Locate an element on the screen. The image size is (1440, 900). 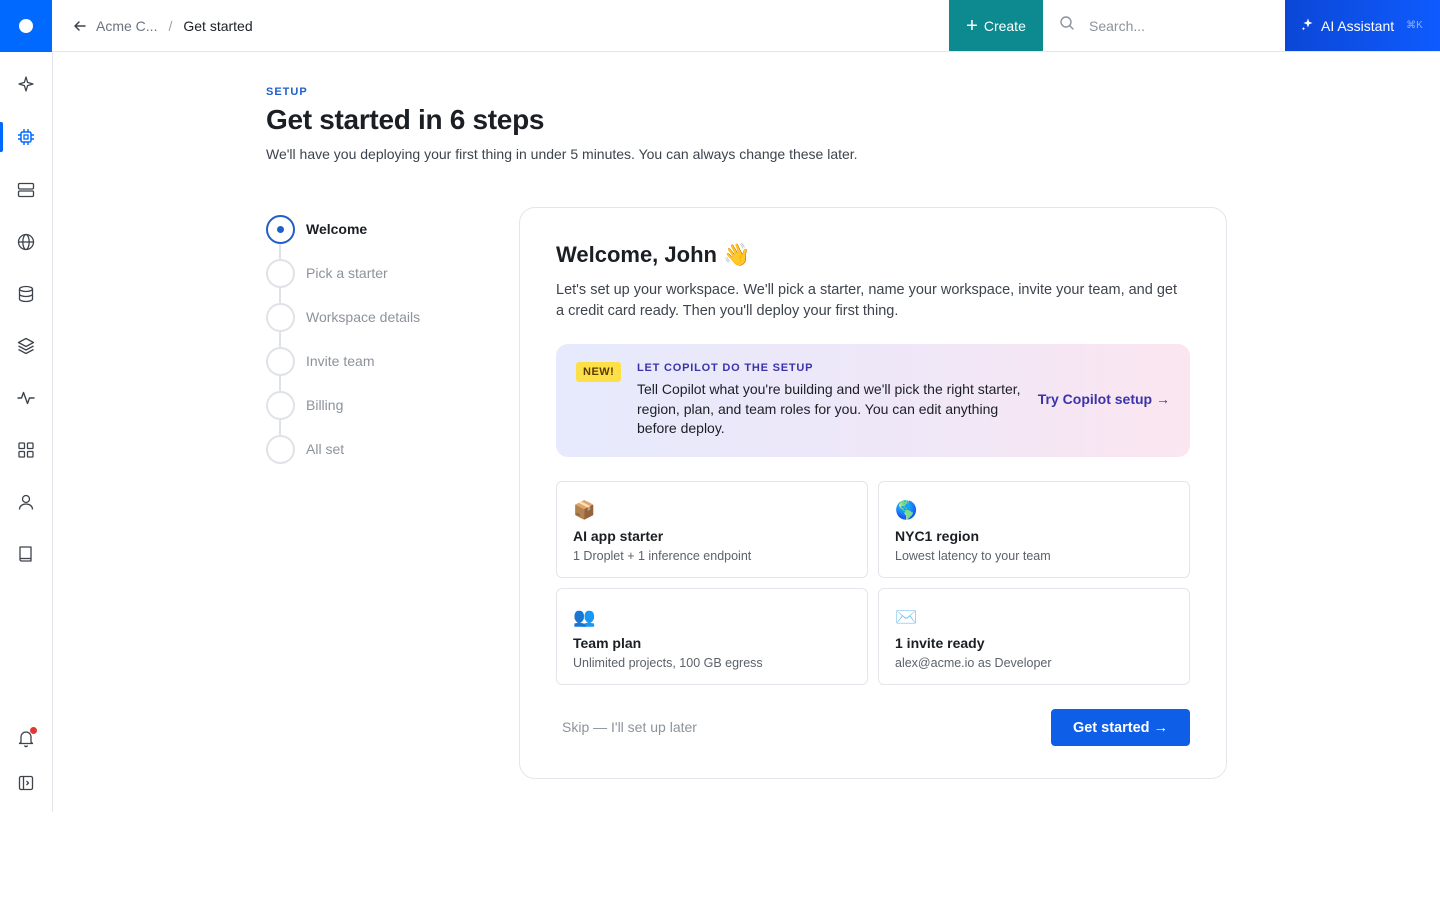
sidebar-item-apps is located at coordinates (26, 450).